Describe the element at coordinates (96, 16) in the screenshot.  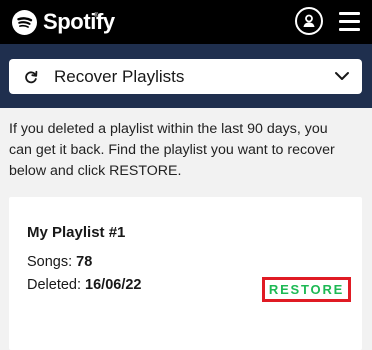
I see `trademark-symbol: ®` at that location.